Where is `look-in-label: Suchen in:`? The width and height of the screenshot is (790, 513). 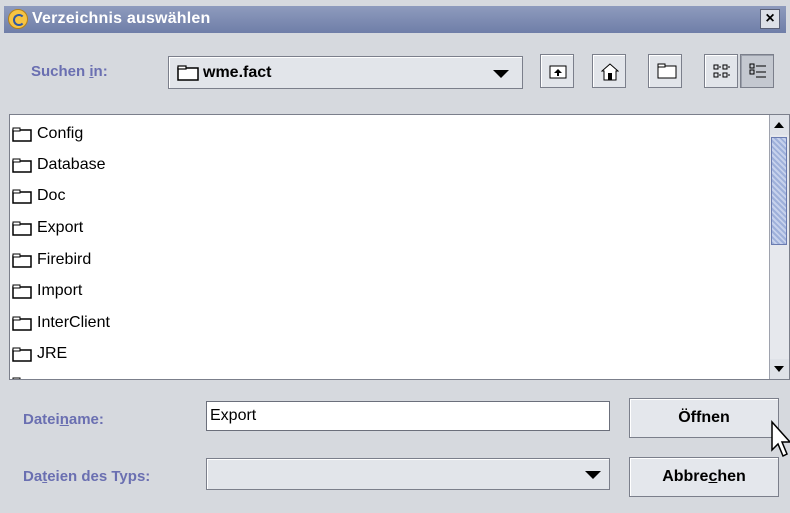 look-in-label: Suchen in: is located at coordinates (69, 71).